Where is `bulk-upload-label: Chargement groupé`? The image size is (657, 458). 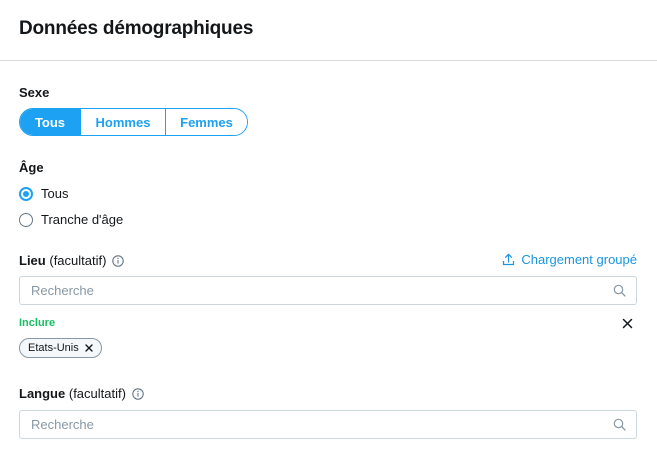 bulk-upload-label: Chargement groupé is located at coordinates (579, 259).